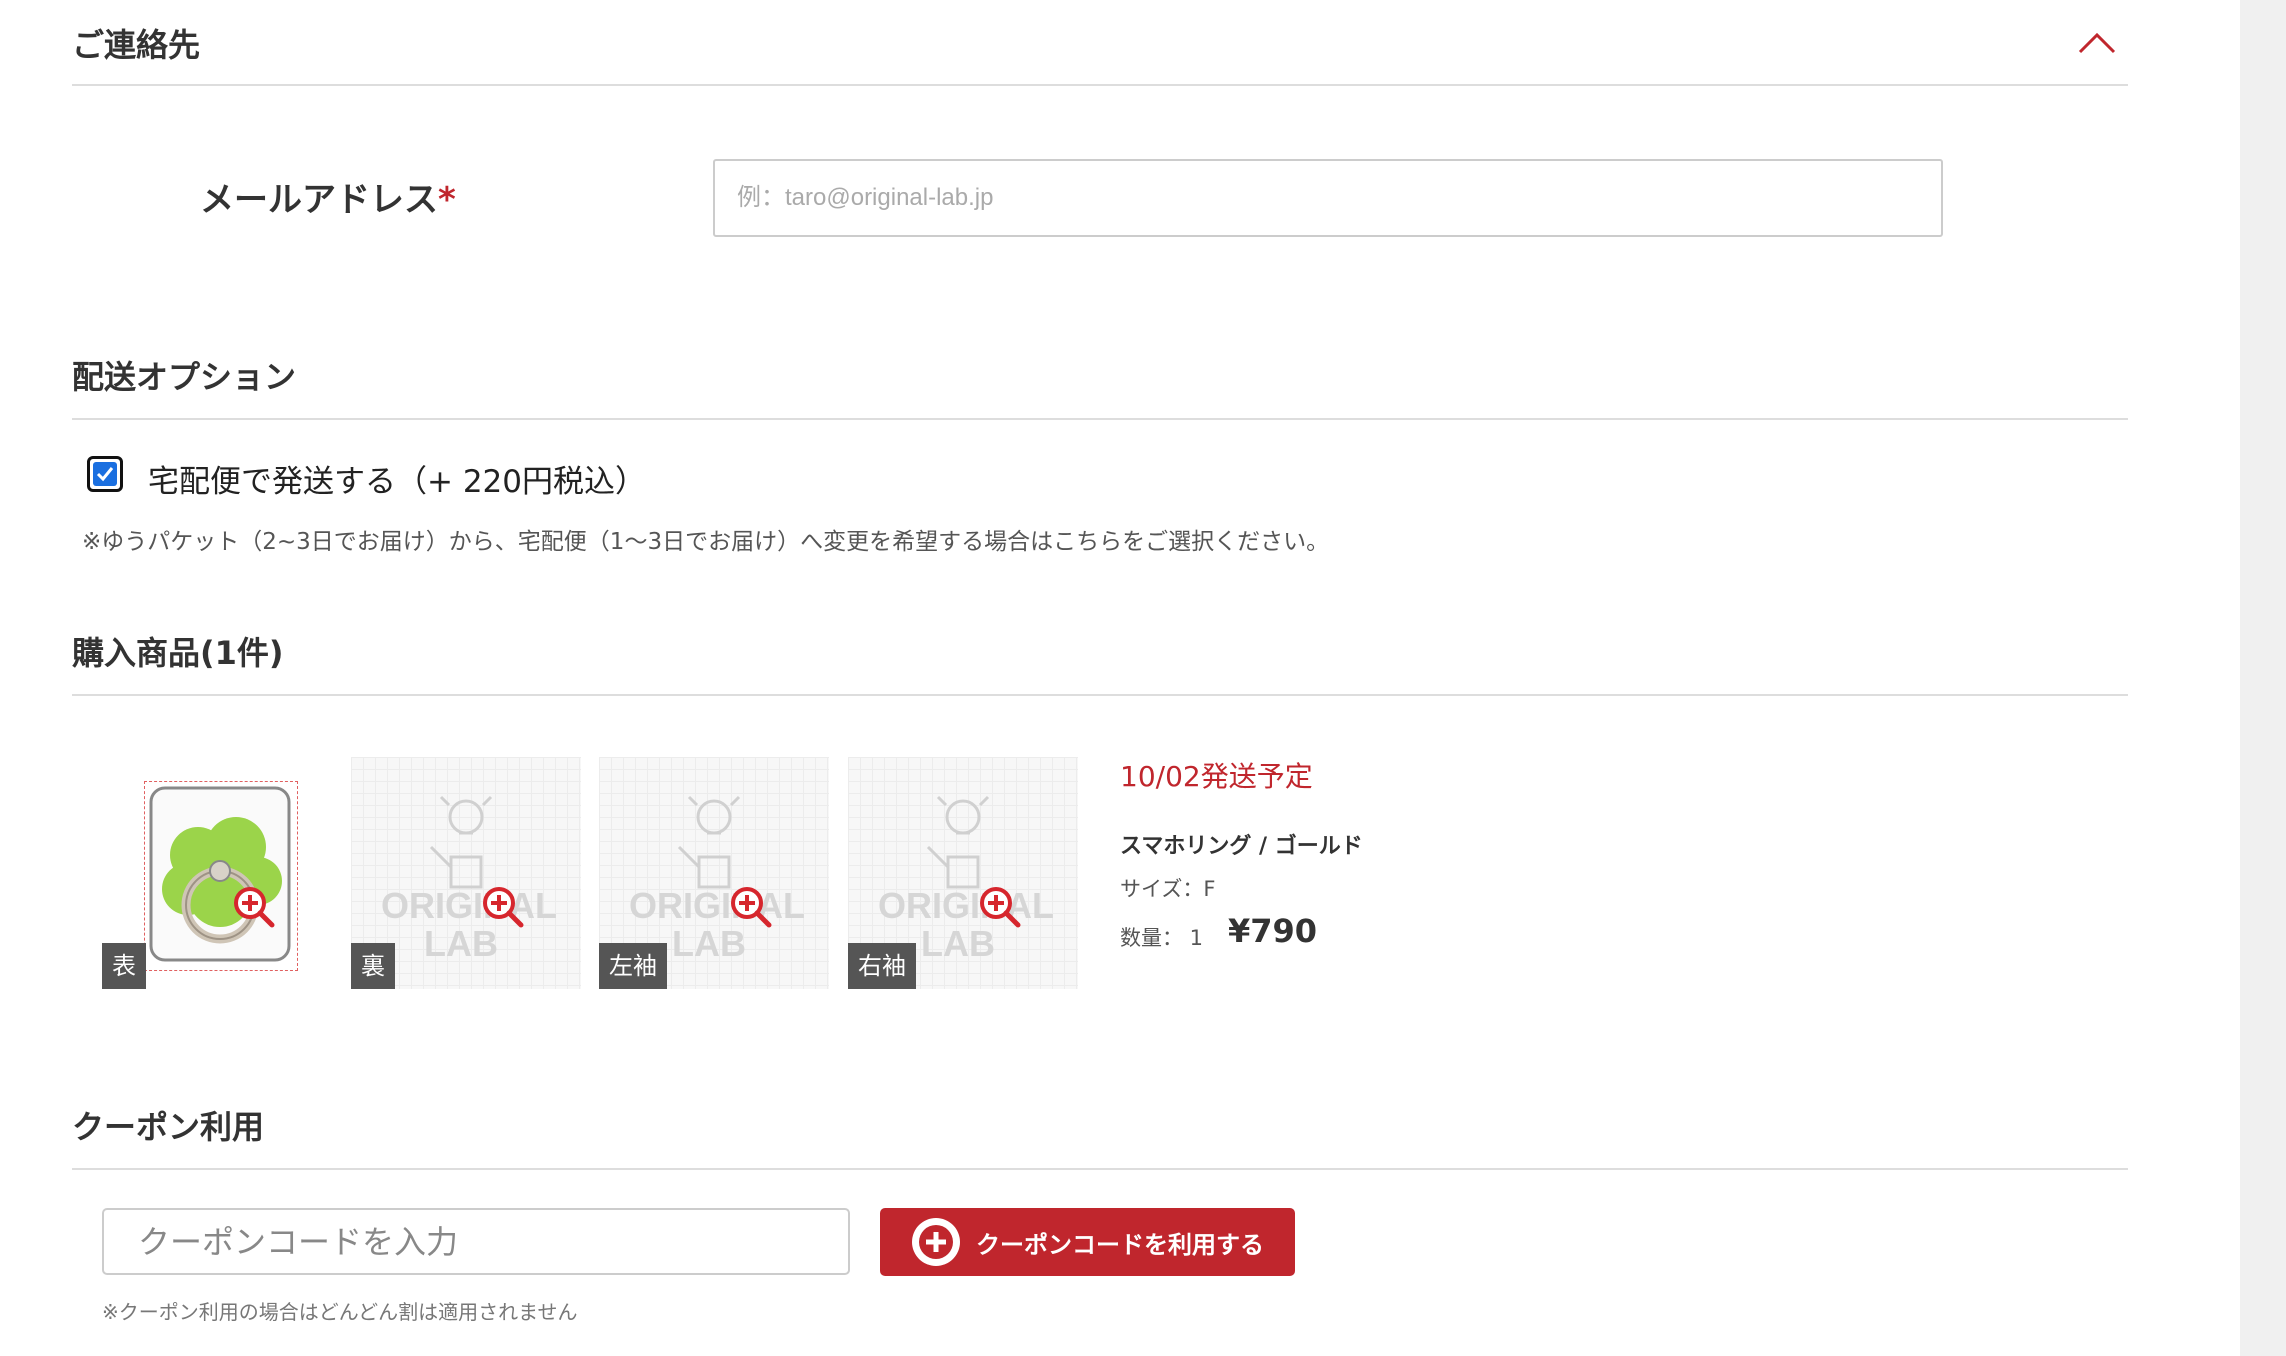  What do you see at coordinates (168, 1127) in the screenshot?
I see `section-title-coupon: クーポン利用` at bounding box center [168, 1127].